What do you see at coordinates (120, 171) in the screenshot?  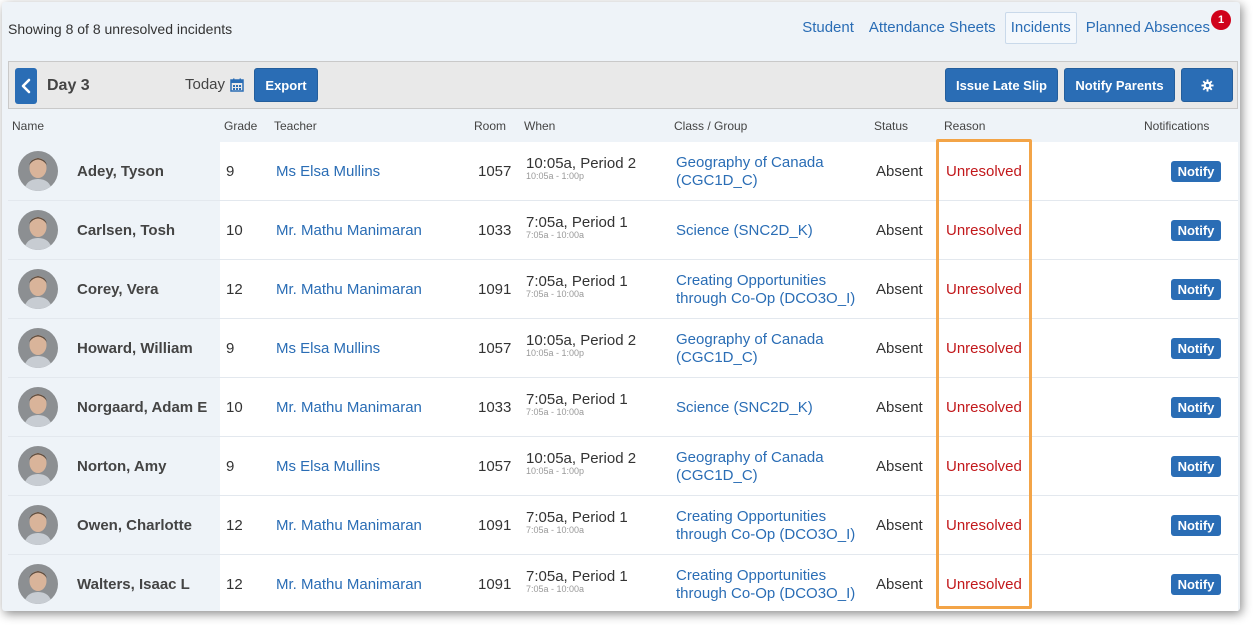 I see `student-name: Adey, Tyson` at bounding box center [120, 171].